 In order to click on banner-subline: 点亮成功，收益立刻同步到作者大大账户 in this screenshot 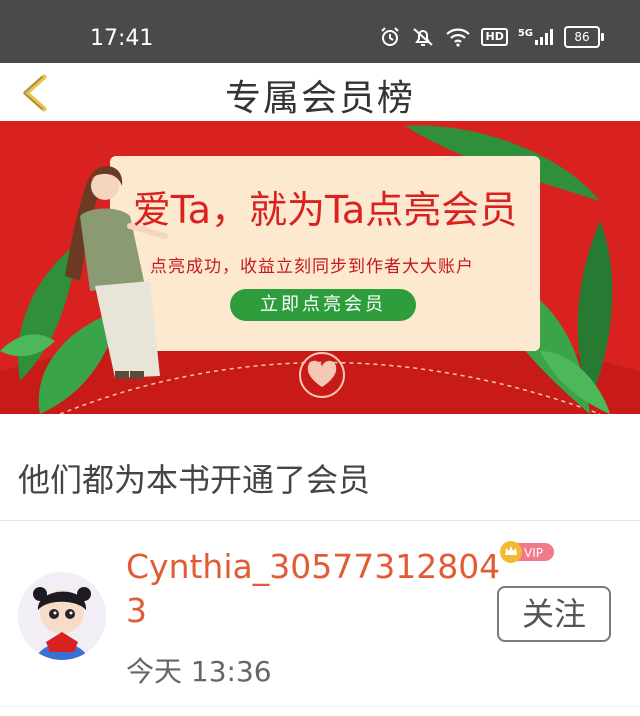, I will do `click(312, 267)`.